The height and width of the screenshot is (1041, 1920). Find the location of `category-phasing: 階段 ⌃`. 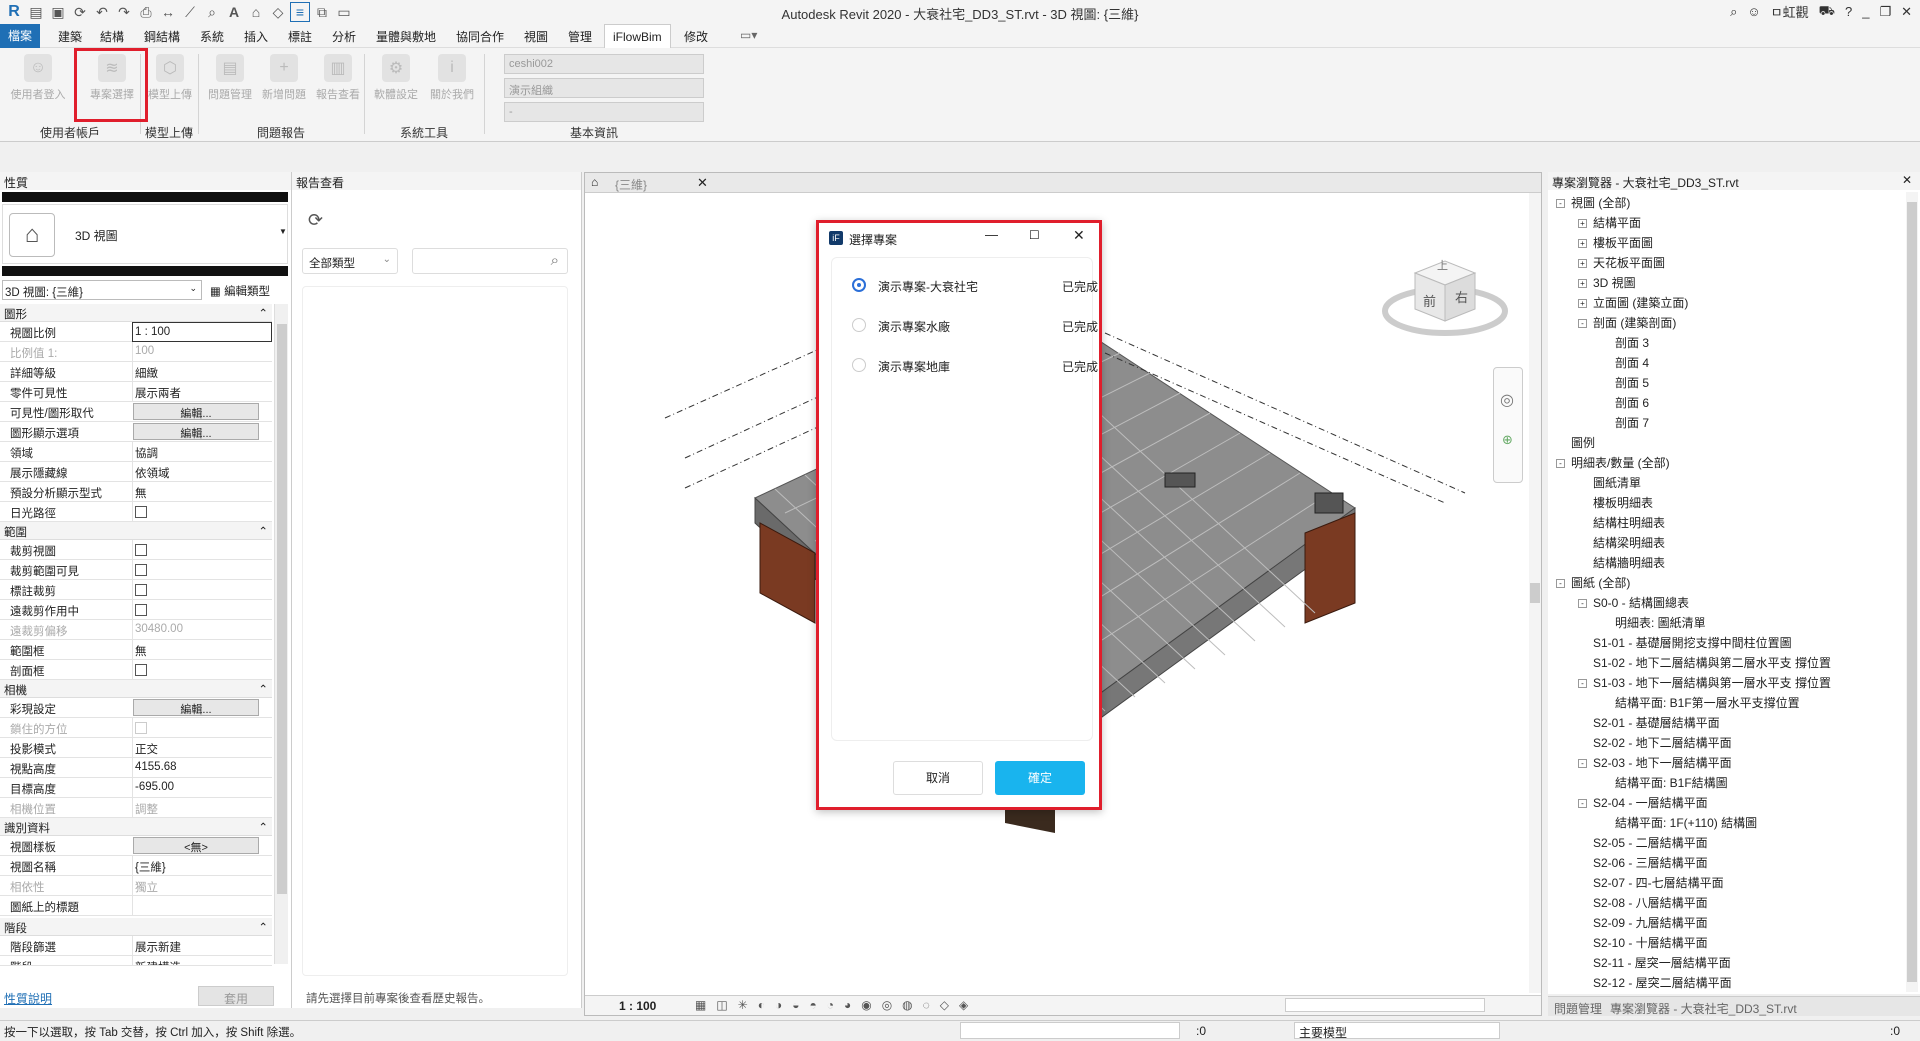

category-phasing: 階段 ⌃ is located at coordinates (136, 927).